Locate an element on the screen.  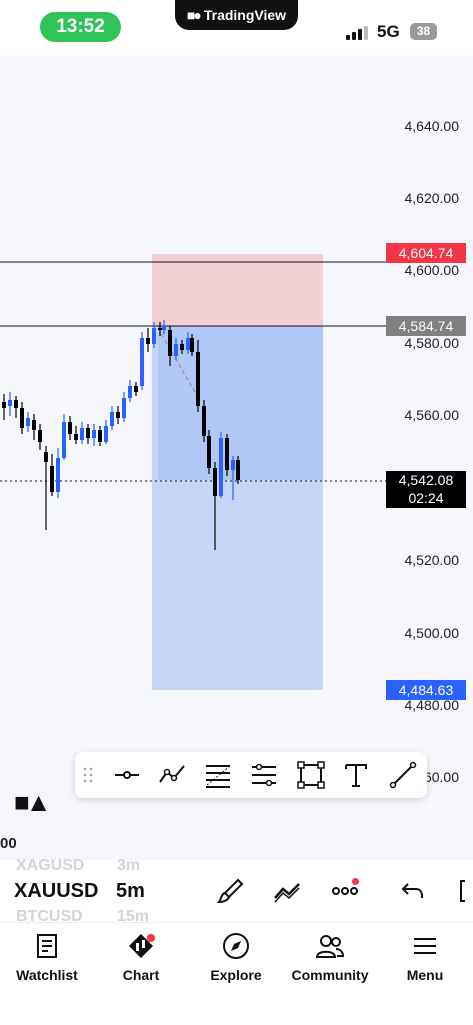
current-price-tag: 4,542.08 02:24 is located at coordinates (426, 489).